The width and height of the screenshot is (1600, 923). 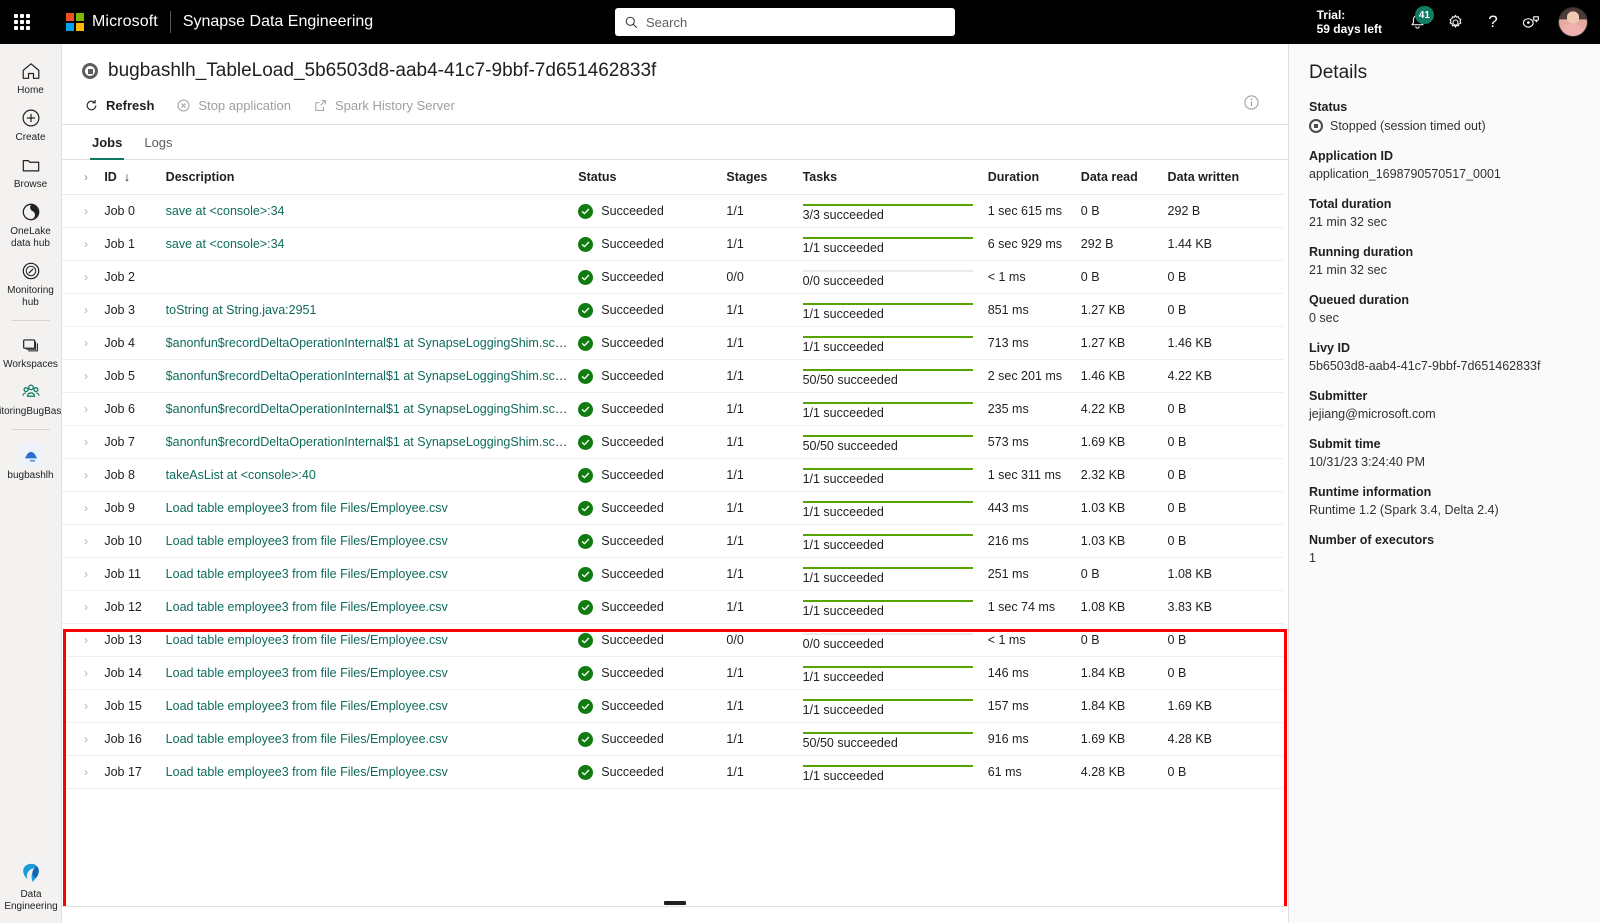 I want to click on column-header-id: ID ↓, so click(x=135, y=177).